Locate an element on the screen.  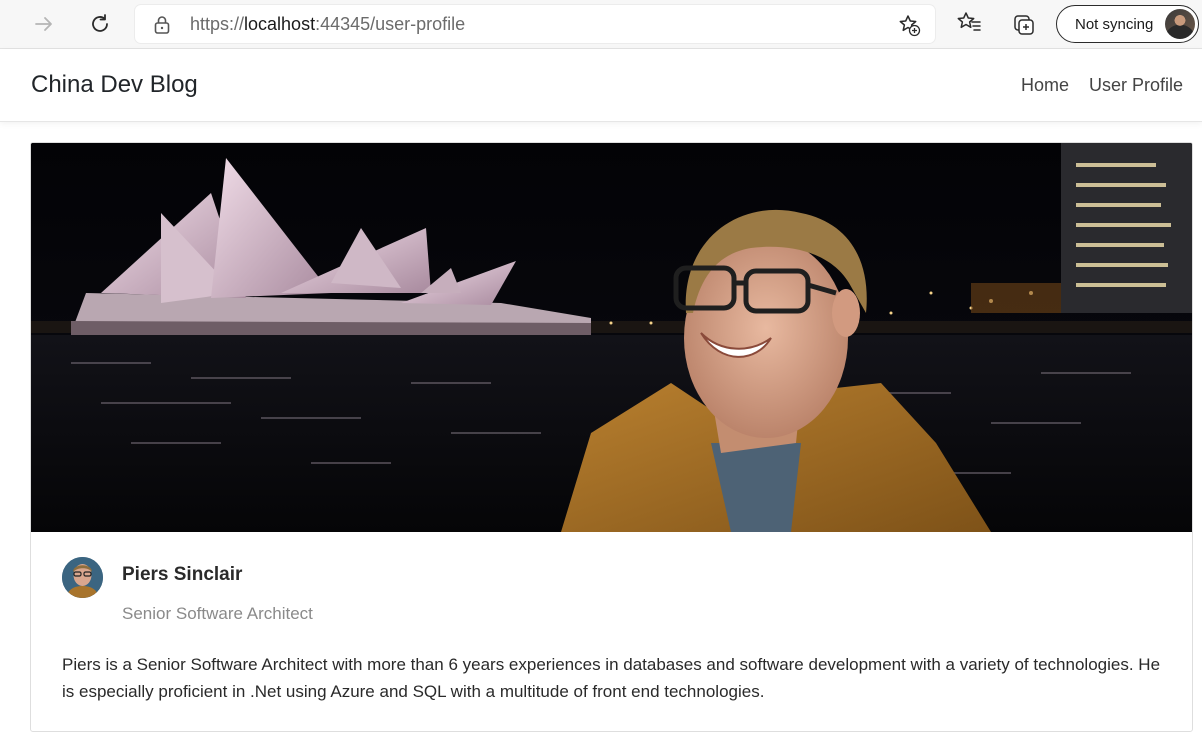
add-favorite-icon is located at coordinates (909, 25).